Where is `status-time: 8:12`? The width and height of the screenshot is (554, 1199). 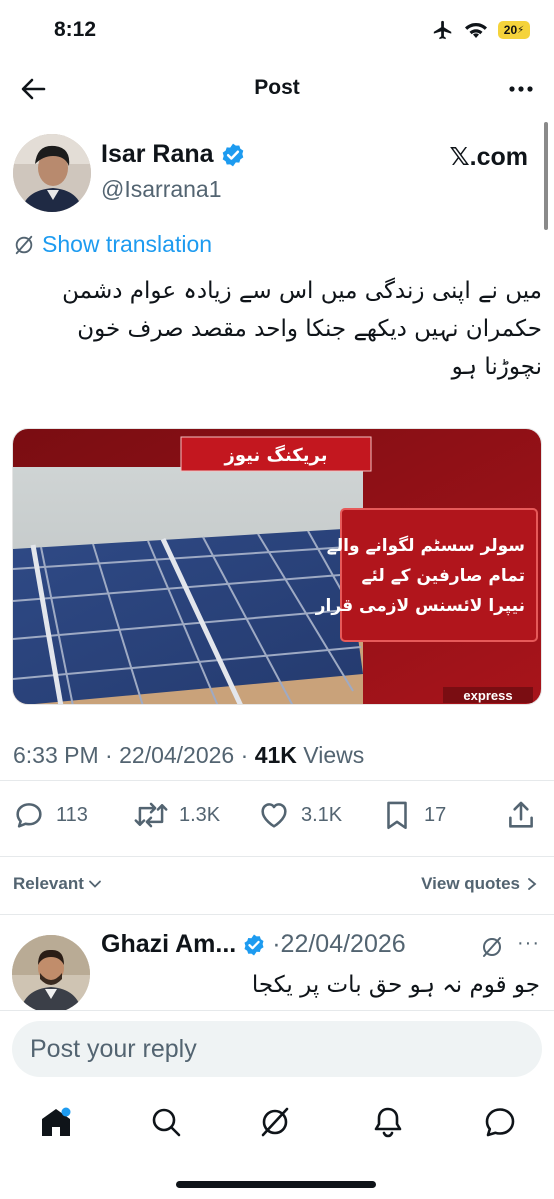 status-time: 8:12 is located at coordinates (75, 29).